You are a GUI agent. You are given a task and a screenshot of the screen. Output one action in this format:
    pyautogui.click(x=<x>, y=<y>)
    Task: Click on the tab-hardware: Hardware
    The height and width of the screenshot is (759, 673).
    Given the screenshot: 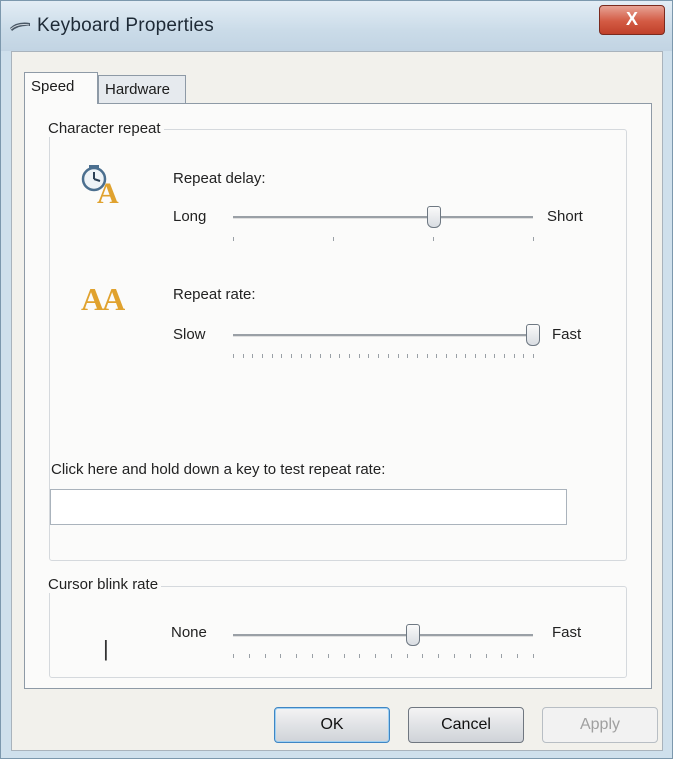 What is the action you would take?
    pyautogui.click(x=142, y=89)
    